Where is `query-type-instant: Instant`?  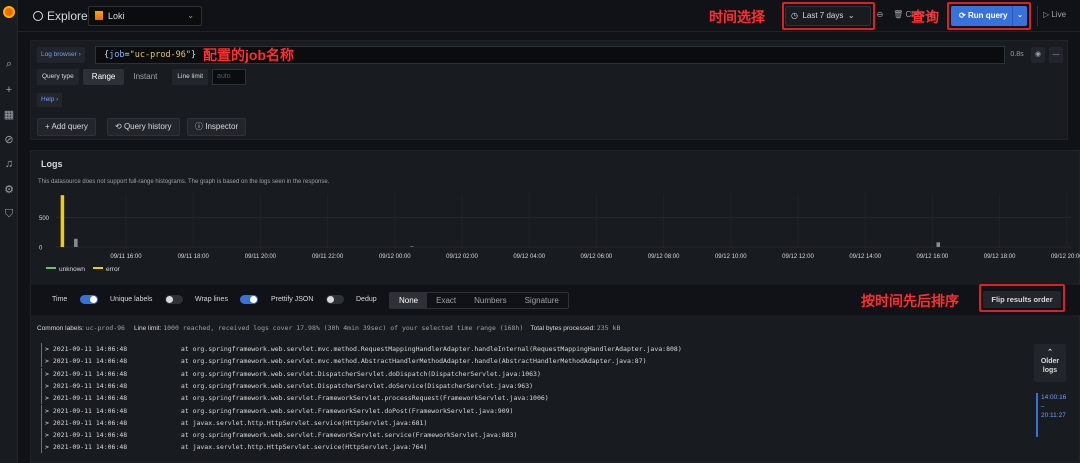 query-type-instant: Instant is located at coordinates (145, 77).